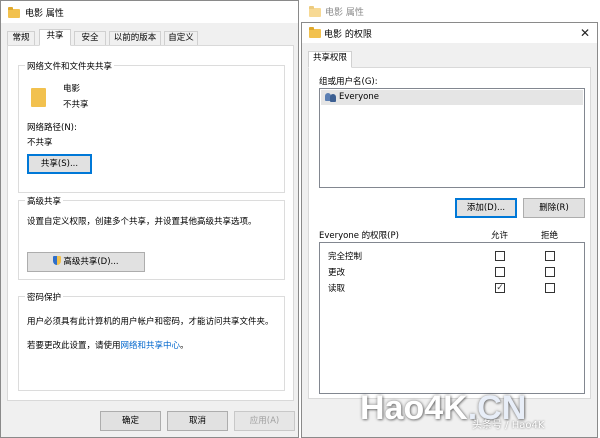 The image size is (600, 438). What do you see at coordinates (348, 35) in the screenshot?
I see `permissions-title: 电影 的权限` at bounding box center [348, 35].